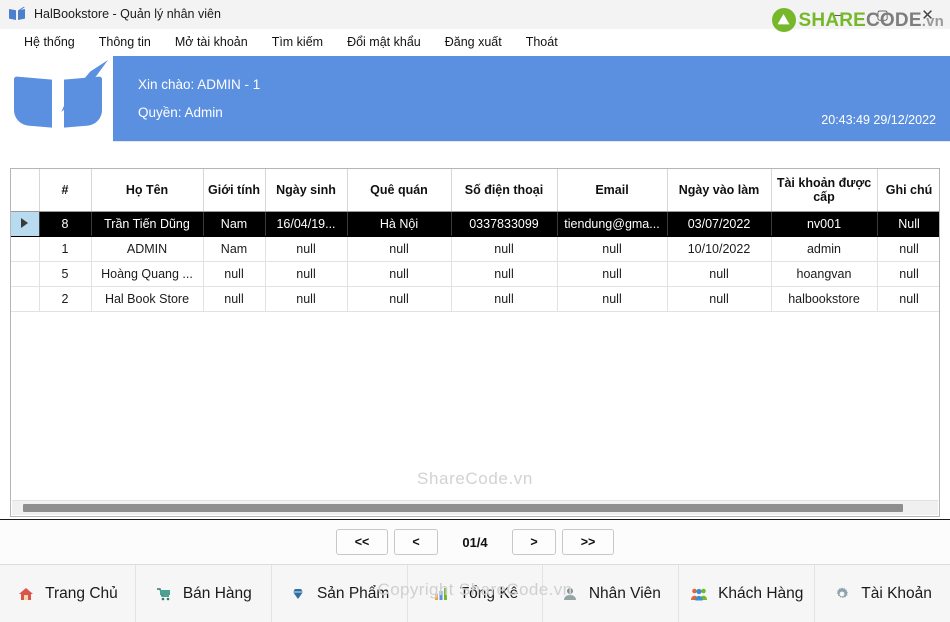 Image resolution: width=950 pixels, height=622 pixels. Describe the element at coordinates (298, 594) in the screenshot. I see `diamond-icon` at that location.